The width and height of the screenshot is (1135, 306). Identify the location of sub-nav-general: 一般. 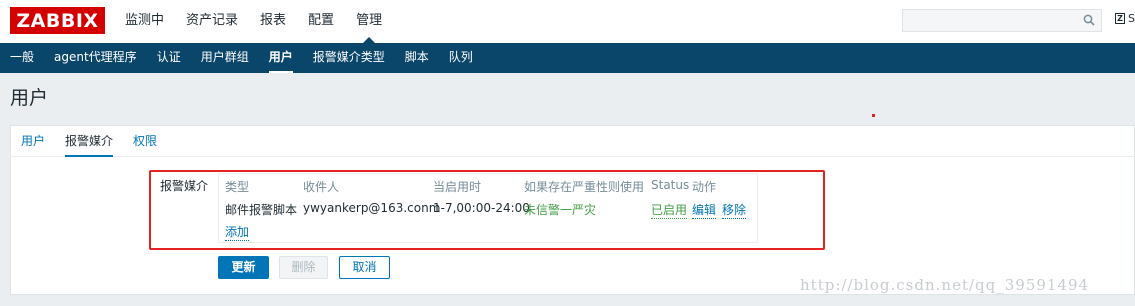
(22, 58).